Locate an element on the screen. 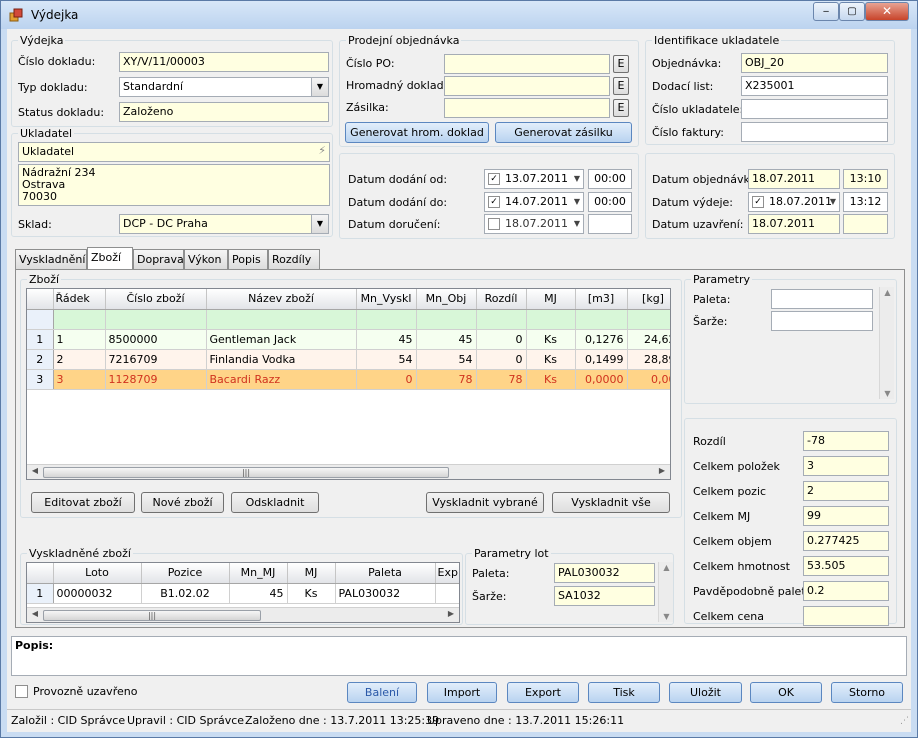 The image size is (918, 738). lightning-icon: ⚡ is located at coordinates (322, 151).